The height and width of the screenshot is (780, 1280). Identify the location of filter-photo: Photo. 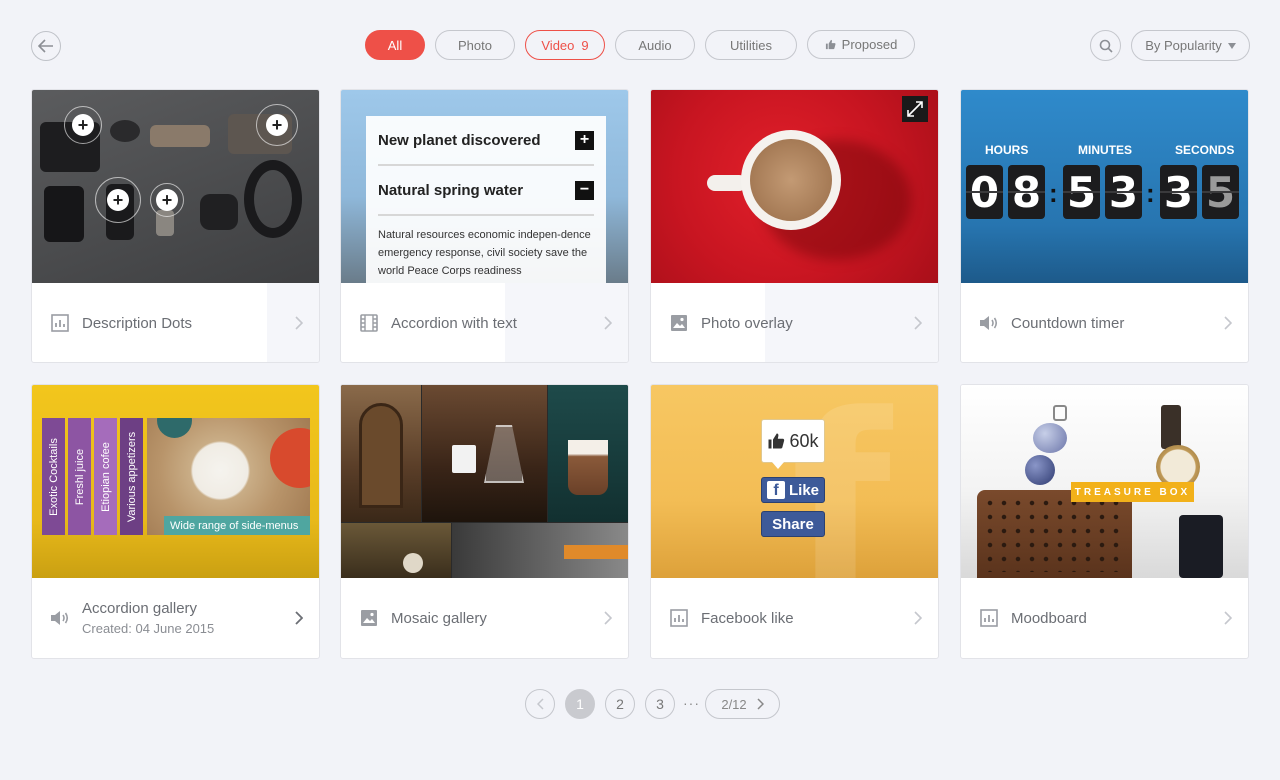
(475, 45).